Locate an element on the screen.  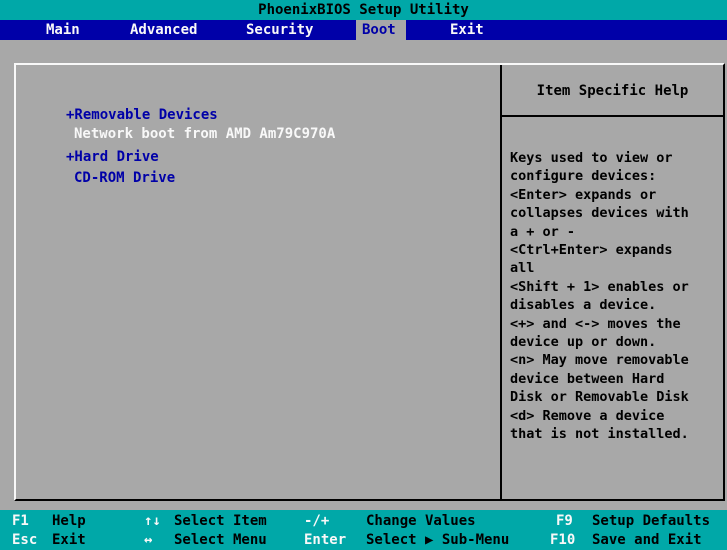
key-f10: F10 is located at coordinates (563, 540).